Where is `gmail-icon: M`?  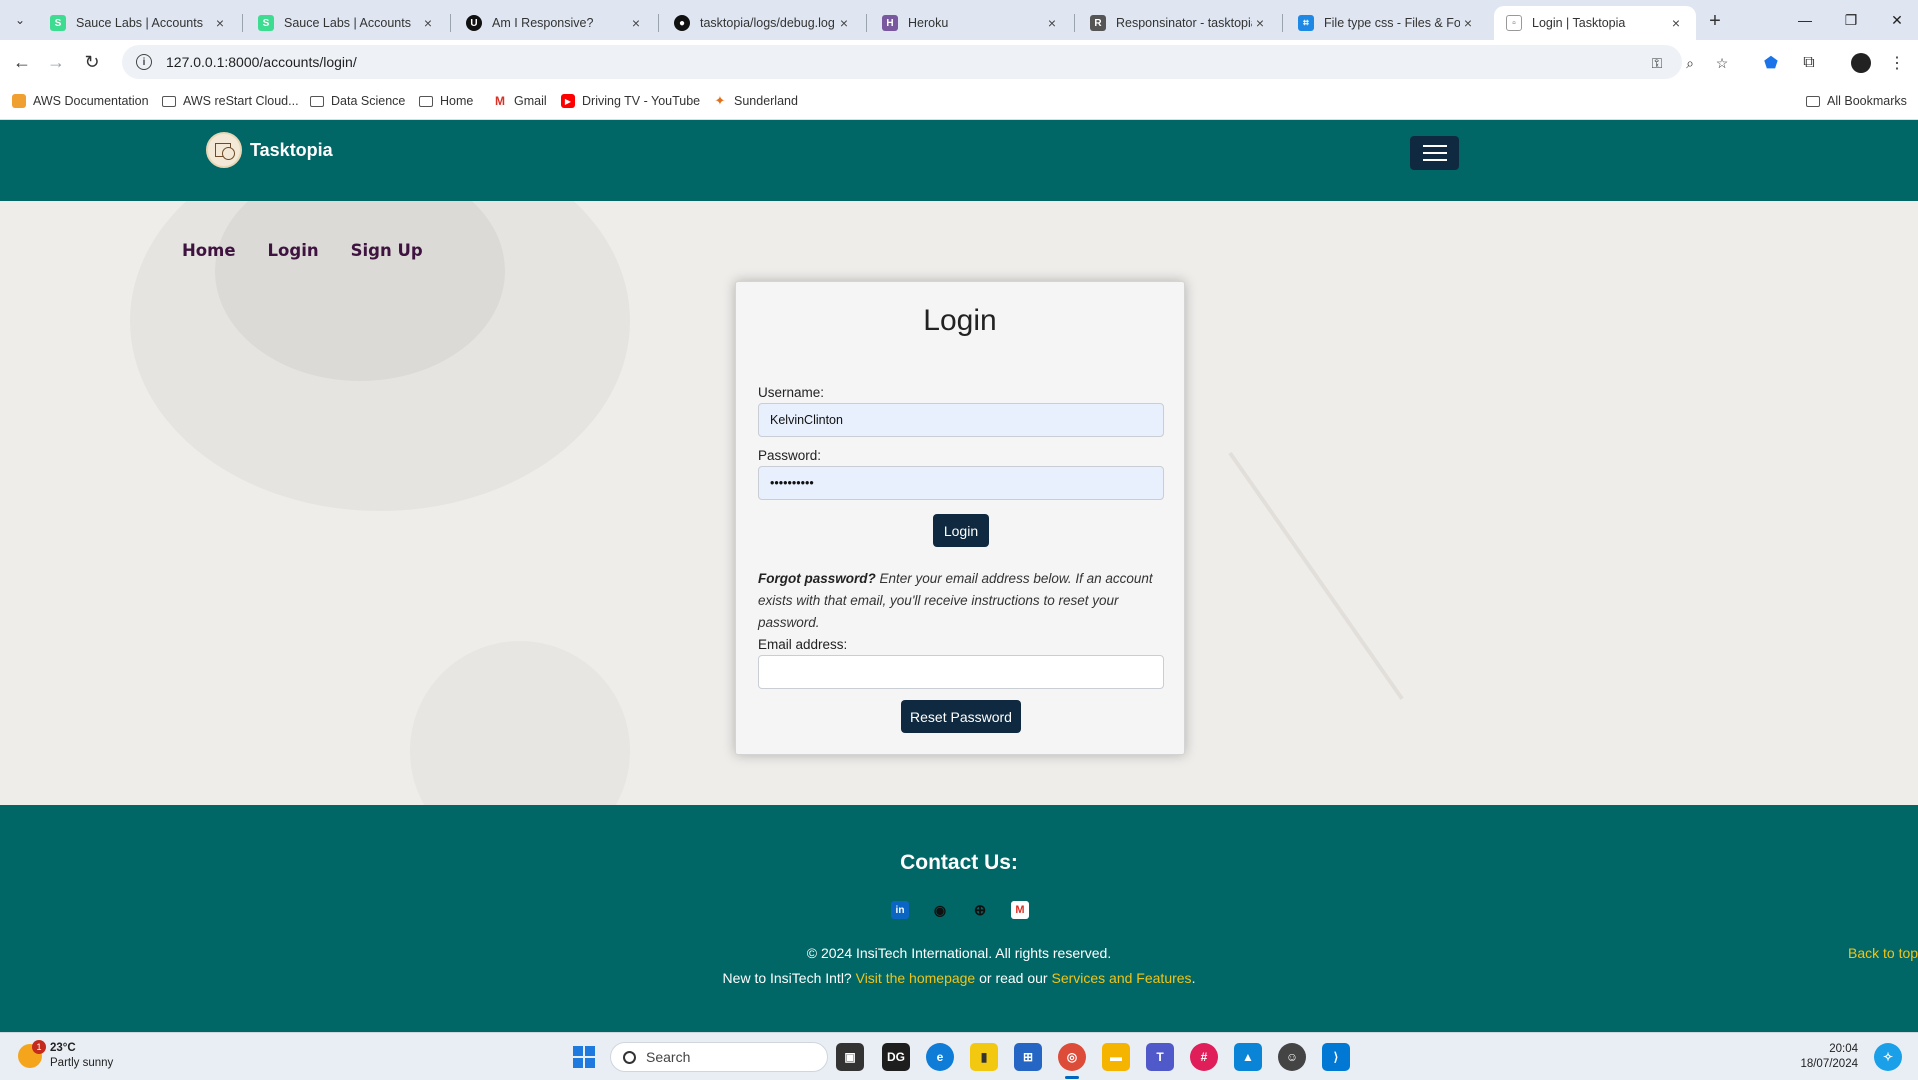
gmail-icon: M is located at coordinates (1020, 910).